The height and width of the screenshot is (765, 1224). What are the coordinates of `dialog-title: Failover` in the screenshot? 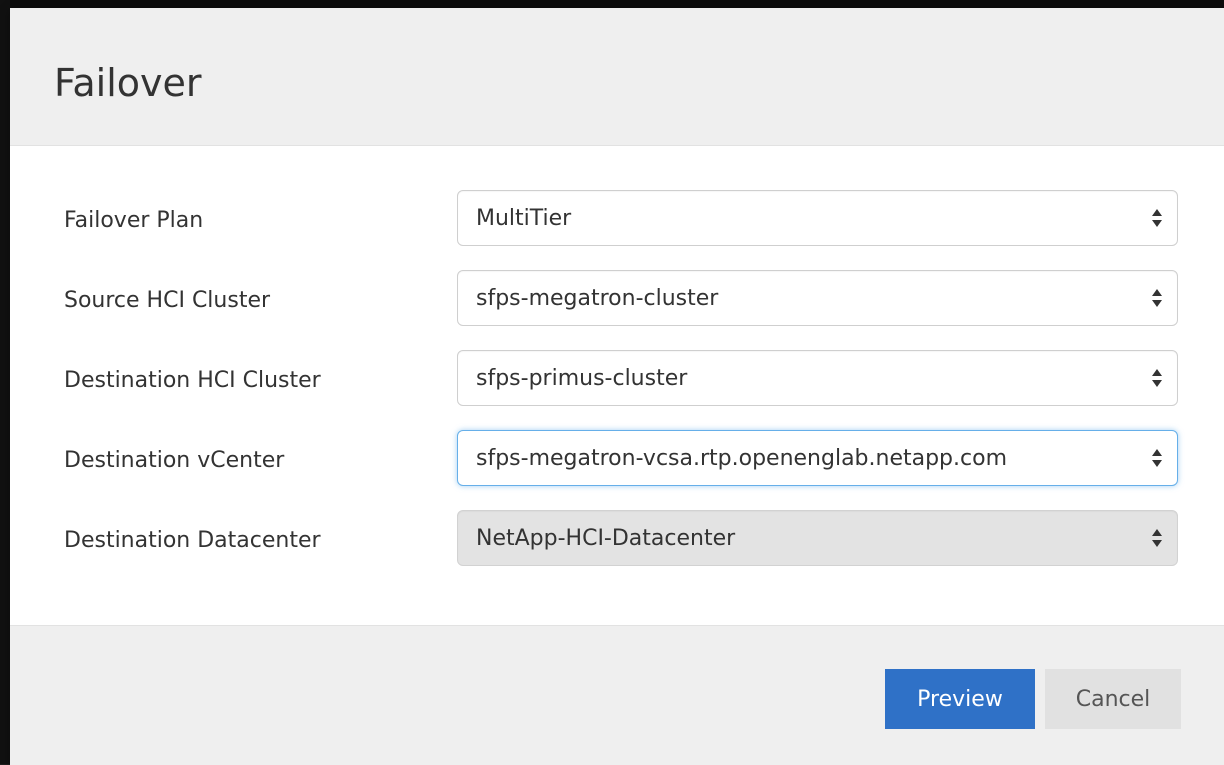 It's located at (128, 83).